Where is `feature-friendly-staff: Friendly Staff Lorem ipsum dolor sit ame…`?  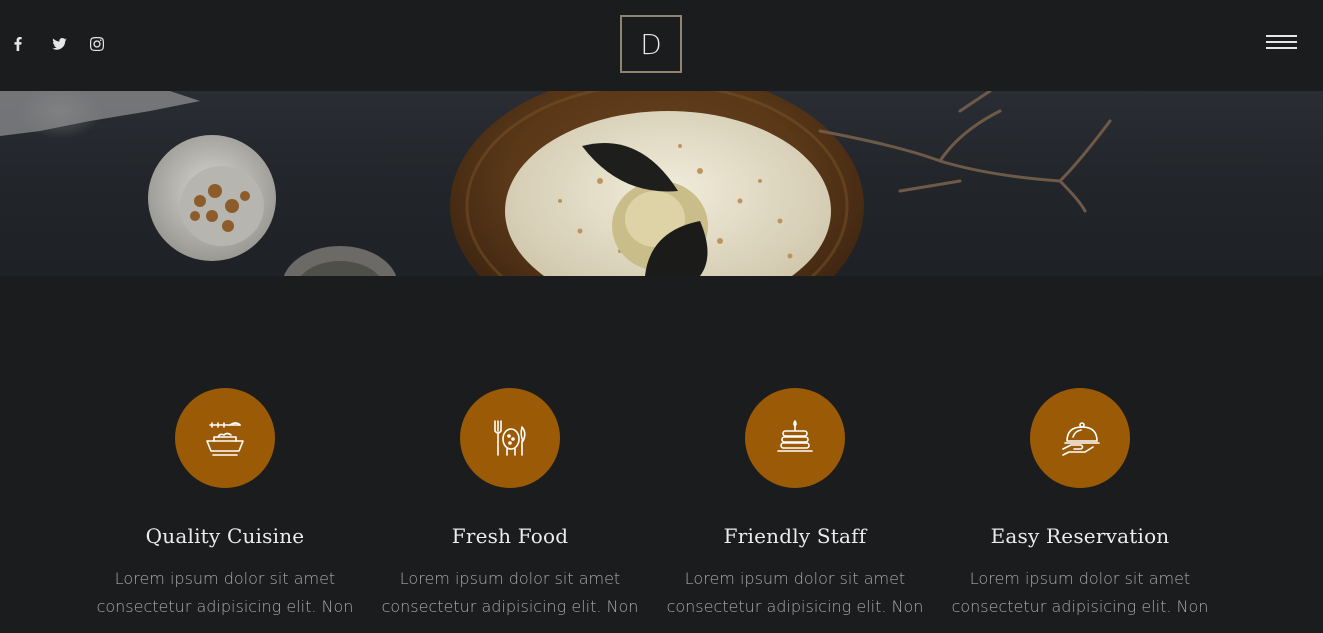
feature-friendly-staff: Friendly Staff Lorem ipsum dolor sit ame… is located at coordinates (795, 504).